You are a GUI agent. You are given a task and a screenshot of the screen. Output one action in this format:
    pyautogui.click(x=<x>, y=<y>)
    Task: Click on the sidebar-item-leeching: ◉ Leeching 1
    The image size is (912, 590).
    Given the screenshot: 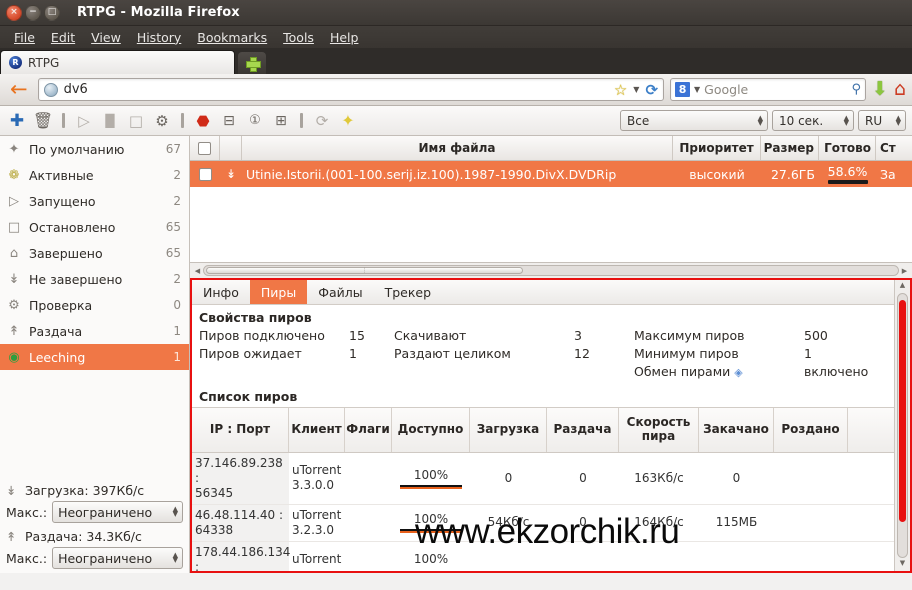 What is the action you would take?
    pyautogui.click(x=94, y=357)
    